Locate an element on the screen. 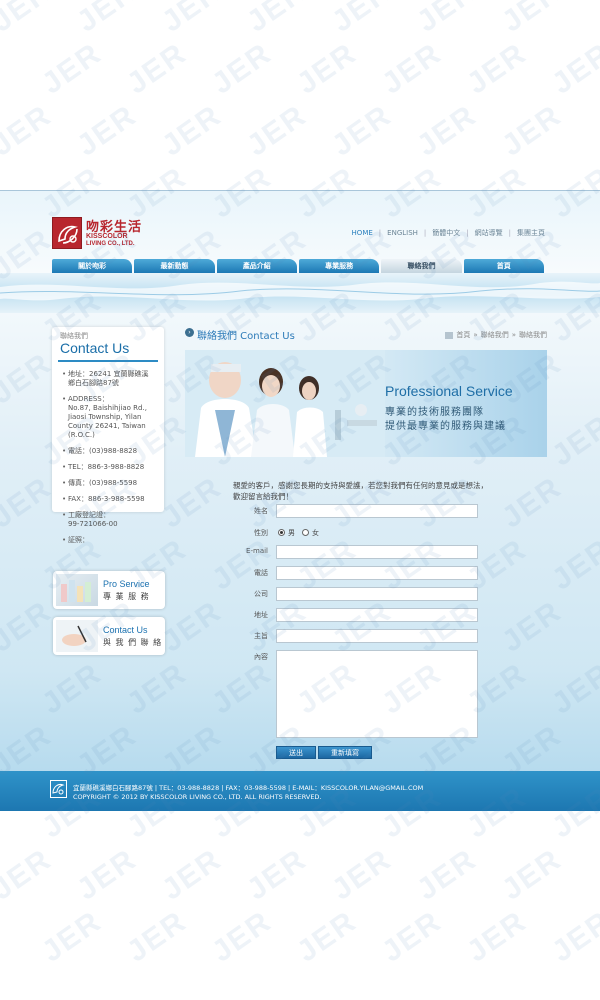  toplink-sitemap: 網站導覽 is located at coordinates (489, 233).